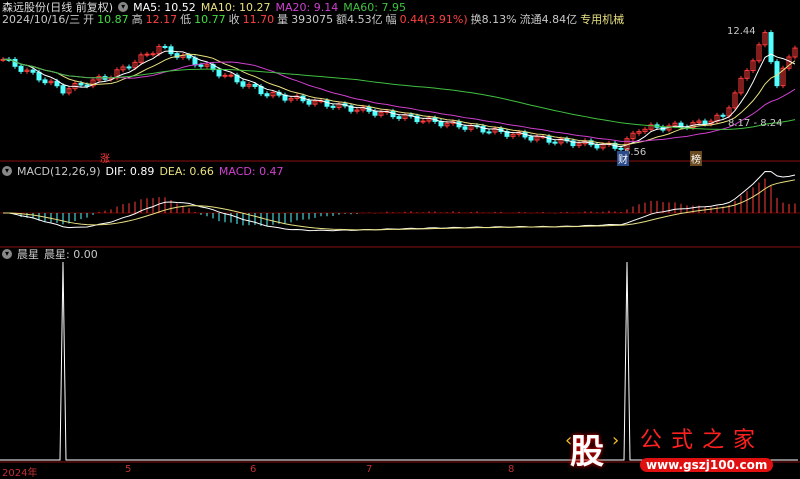 The width and height of the screenshot is (800, 479). I want to click on axis-label: 2024年, so click(20, 473).